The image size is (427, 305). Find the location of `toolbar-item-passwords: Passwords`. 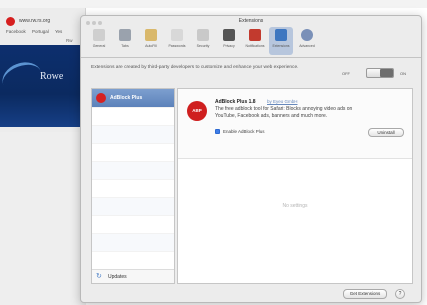

toolbar-item-passwords: Passwords is located at coordinates (177, 41).